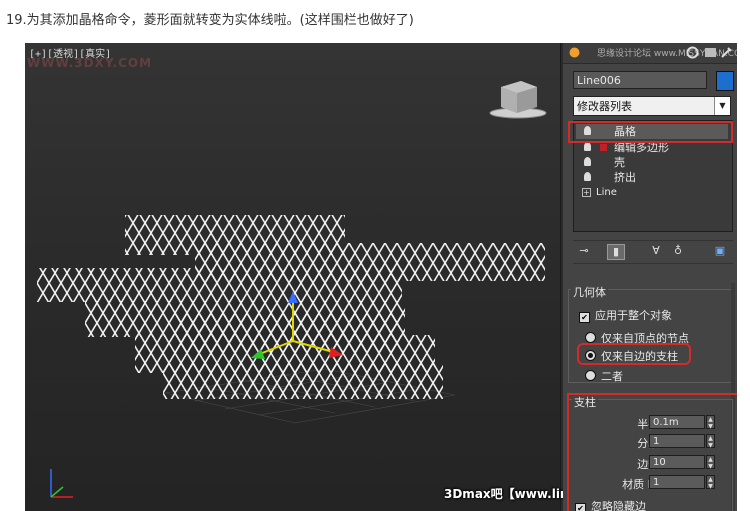 The height and width of the screenshot is (511, 750). I want to click on stack-item-label: Line, so click(606, 192).